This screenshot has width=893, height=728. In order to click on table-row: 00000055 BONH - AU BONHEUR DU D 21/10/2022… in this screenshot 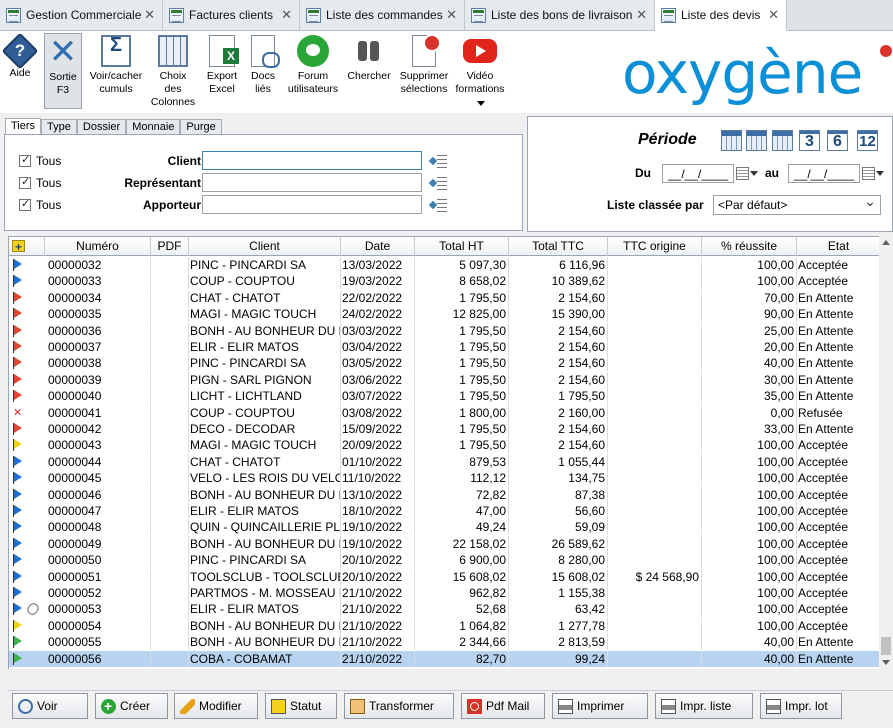, I will do `click(445, 642)`.